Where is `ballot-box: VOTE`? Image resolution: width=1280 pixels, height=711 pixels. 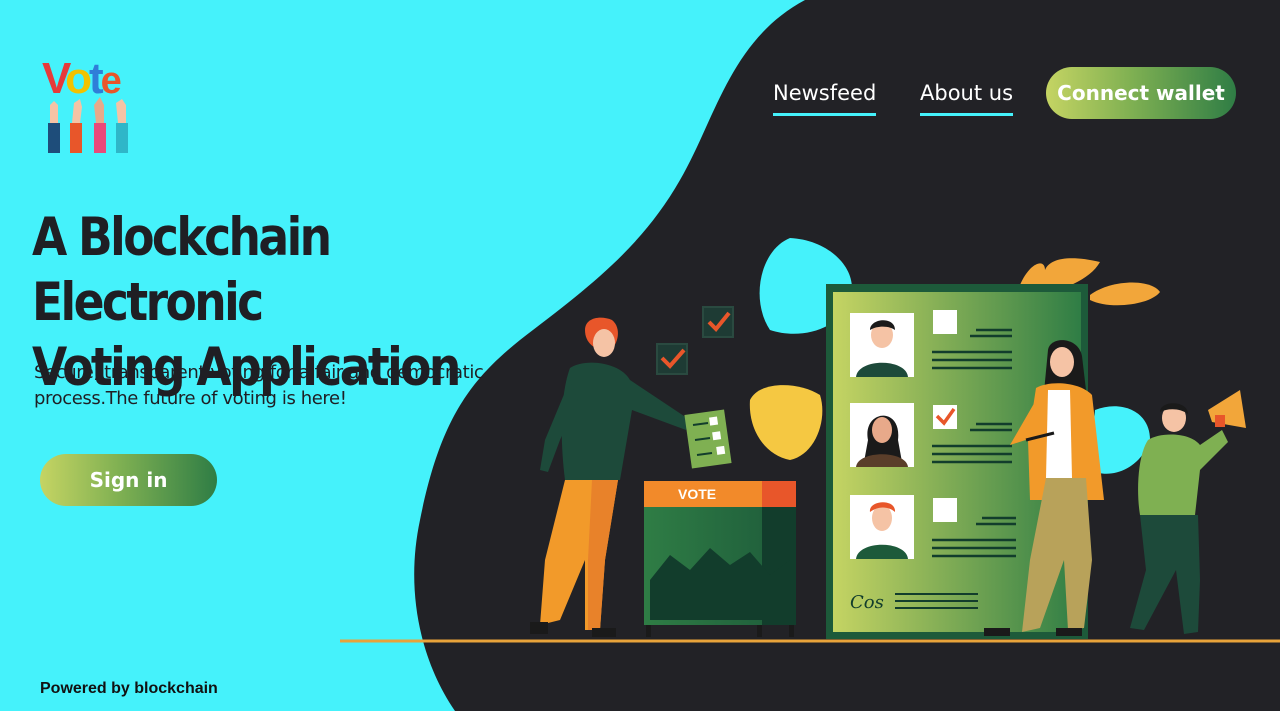 ballot-box: VOTE is located at coordinates (720, 559).